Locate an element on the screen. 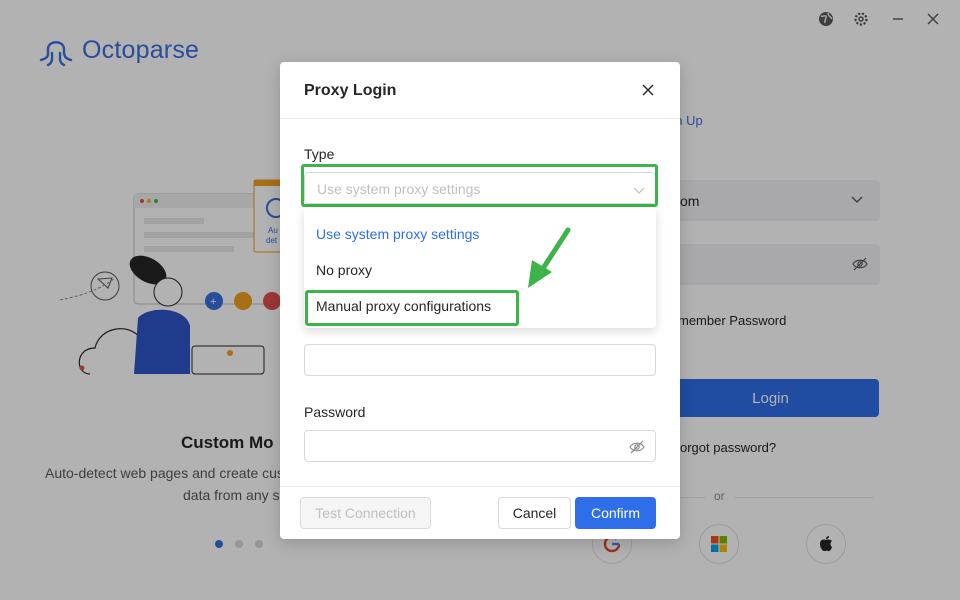 Image resolution: width=960 pixels, height=600 pixels. dialog-title: Proxy Login is located at coordinates (350, 90).